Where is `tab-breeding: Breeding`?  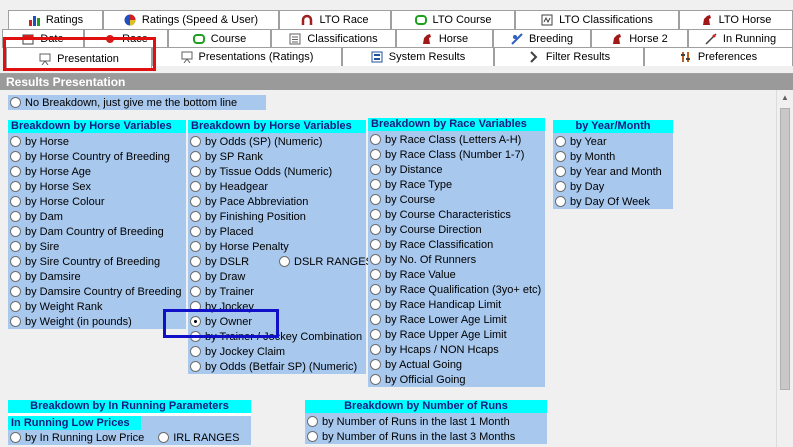
tab-breeding: Breeding is located at coordinates (542, 38).